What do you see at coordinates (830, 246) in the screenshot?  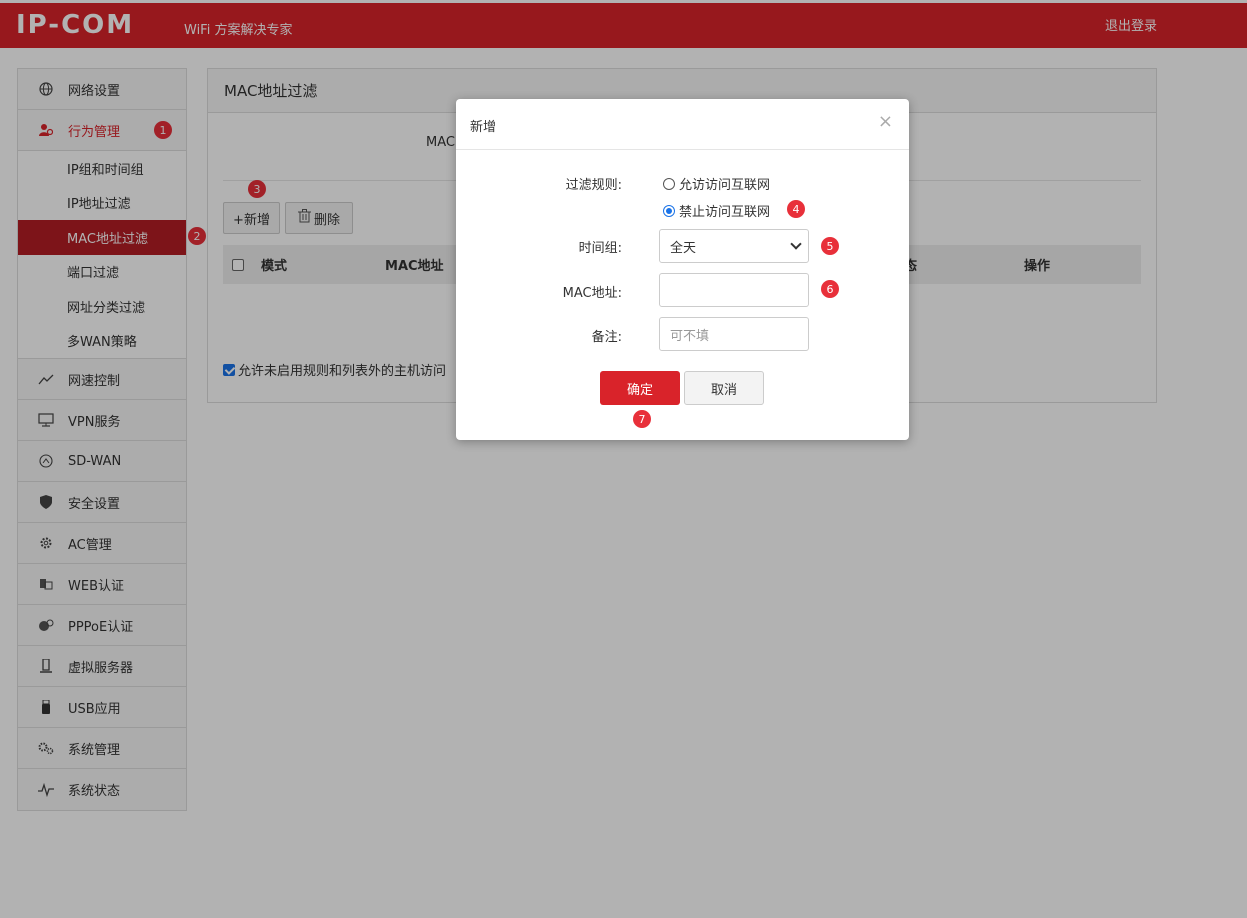 I see `step-badge-5: 5` at bounding box center [830, 246].